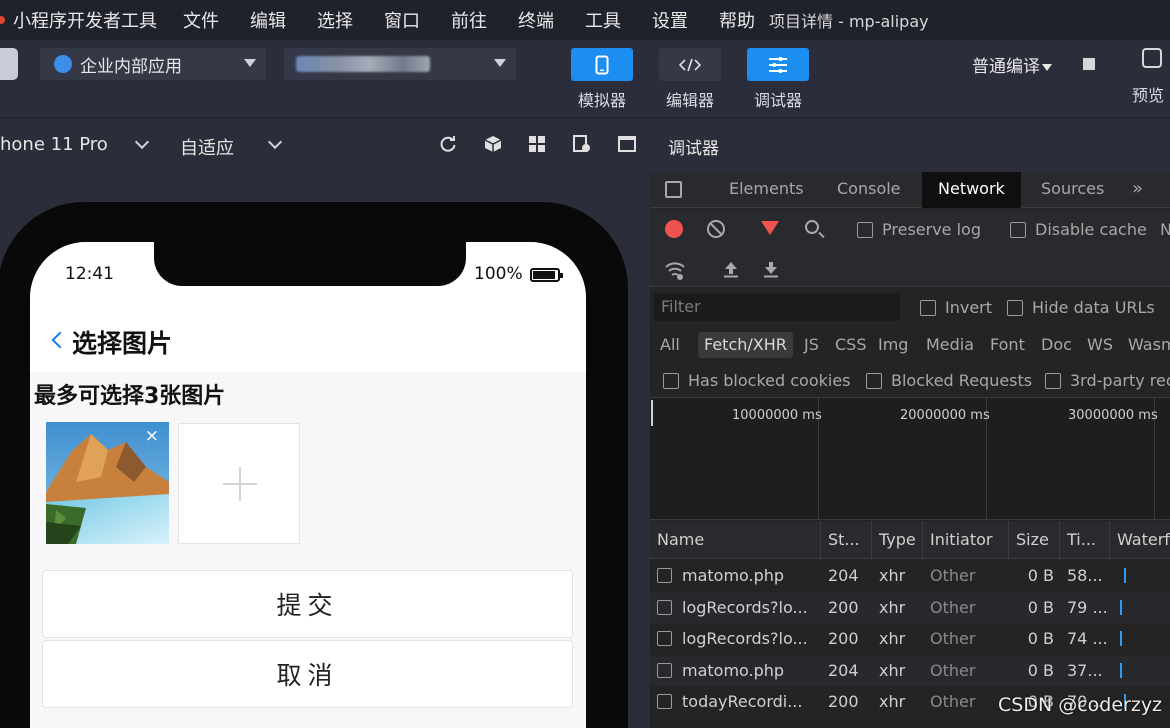  Describe the element at coordinates (735, 540) in the screenshot. I see `column-name: Name` at that location.